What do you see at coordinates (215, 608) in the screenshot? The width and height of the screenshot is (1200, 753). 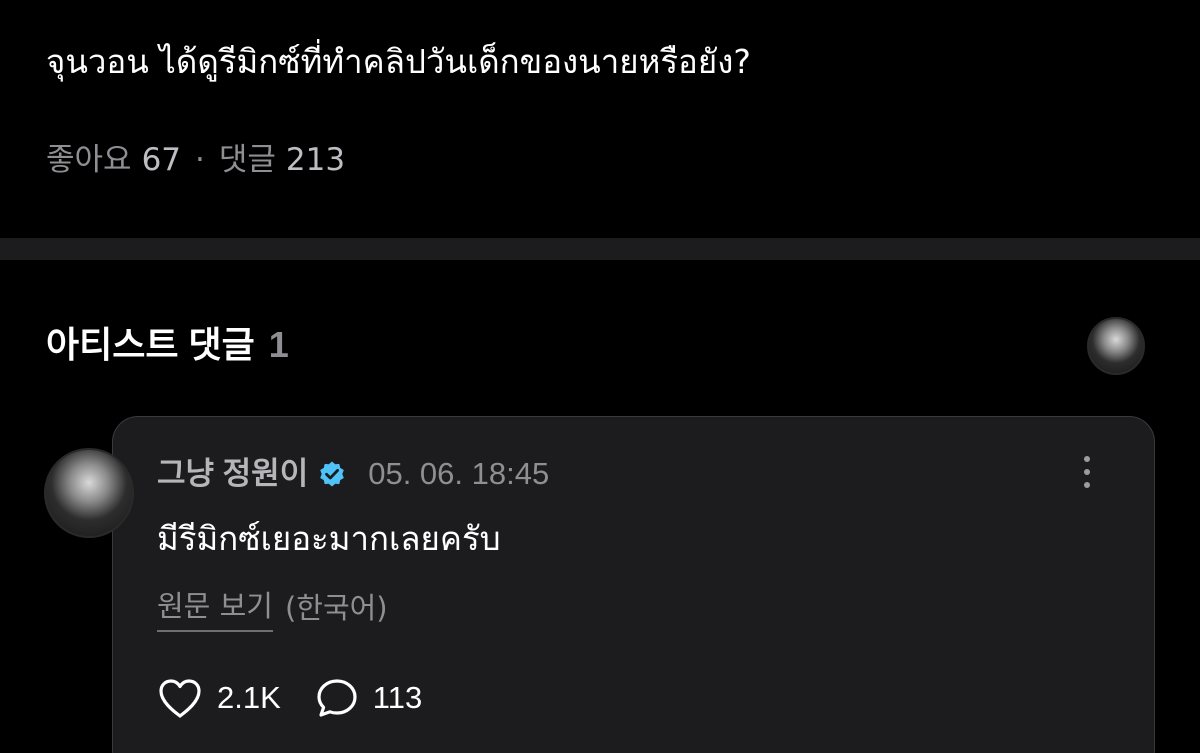 I see `view-original-link: 원문 보기` at bounding box center [215, 608].